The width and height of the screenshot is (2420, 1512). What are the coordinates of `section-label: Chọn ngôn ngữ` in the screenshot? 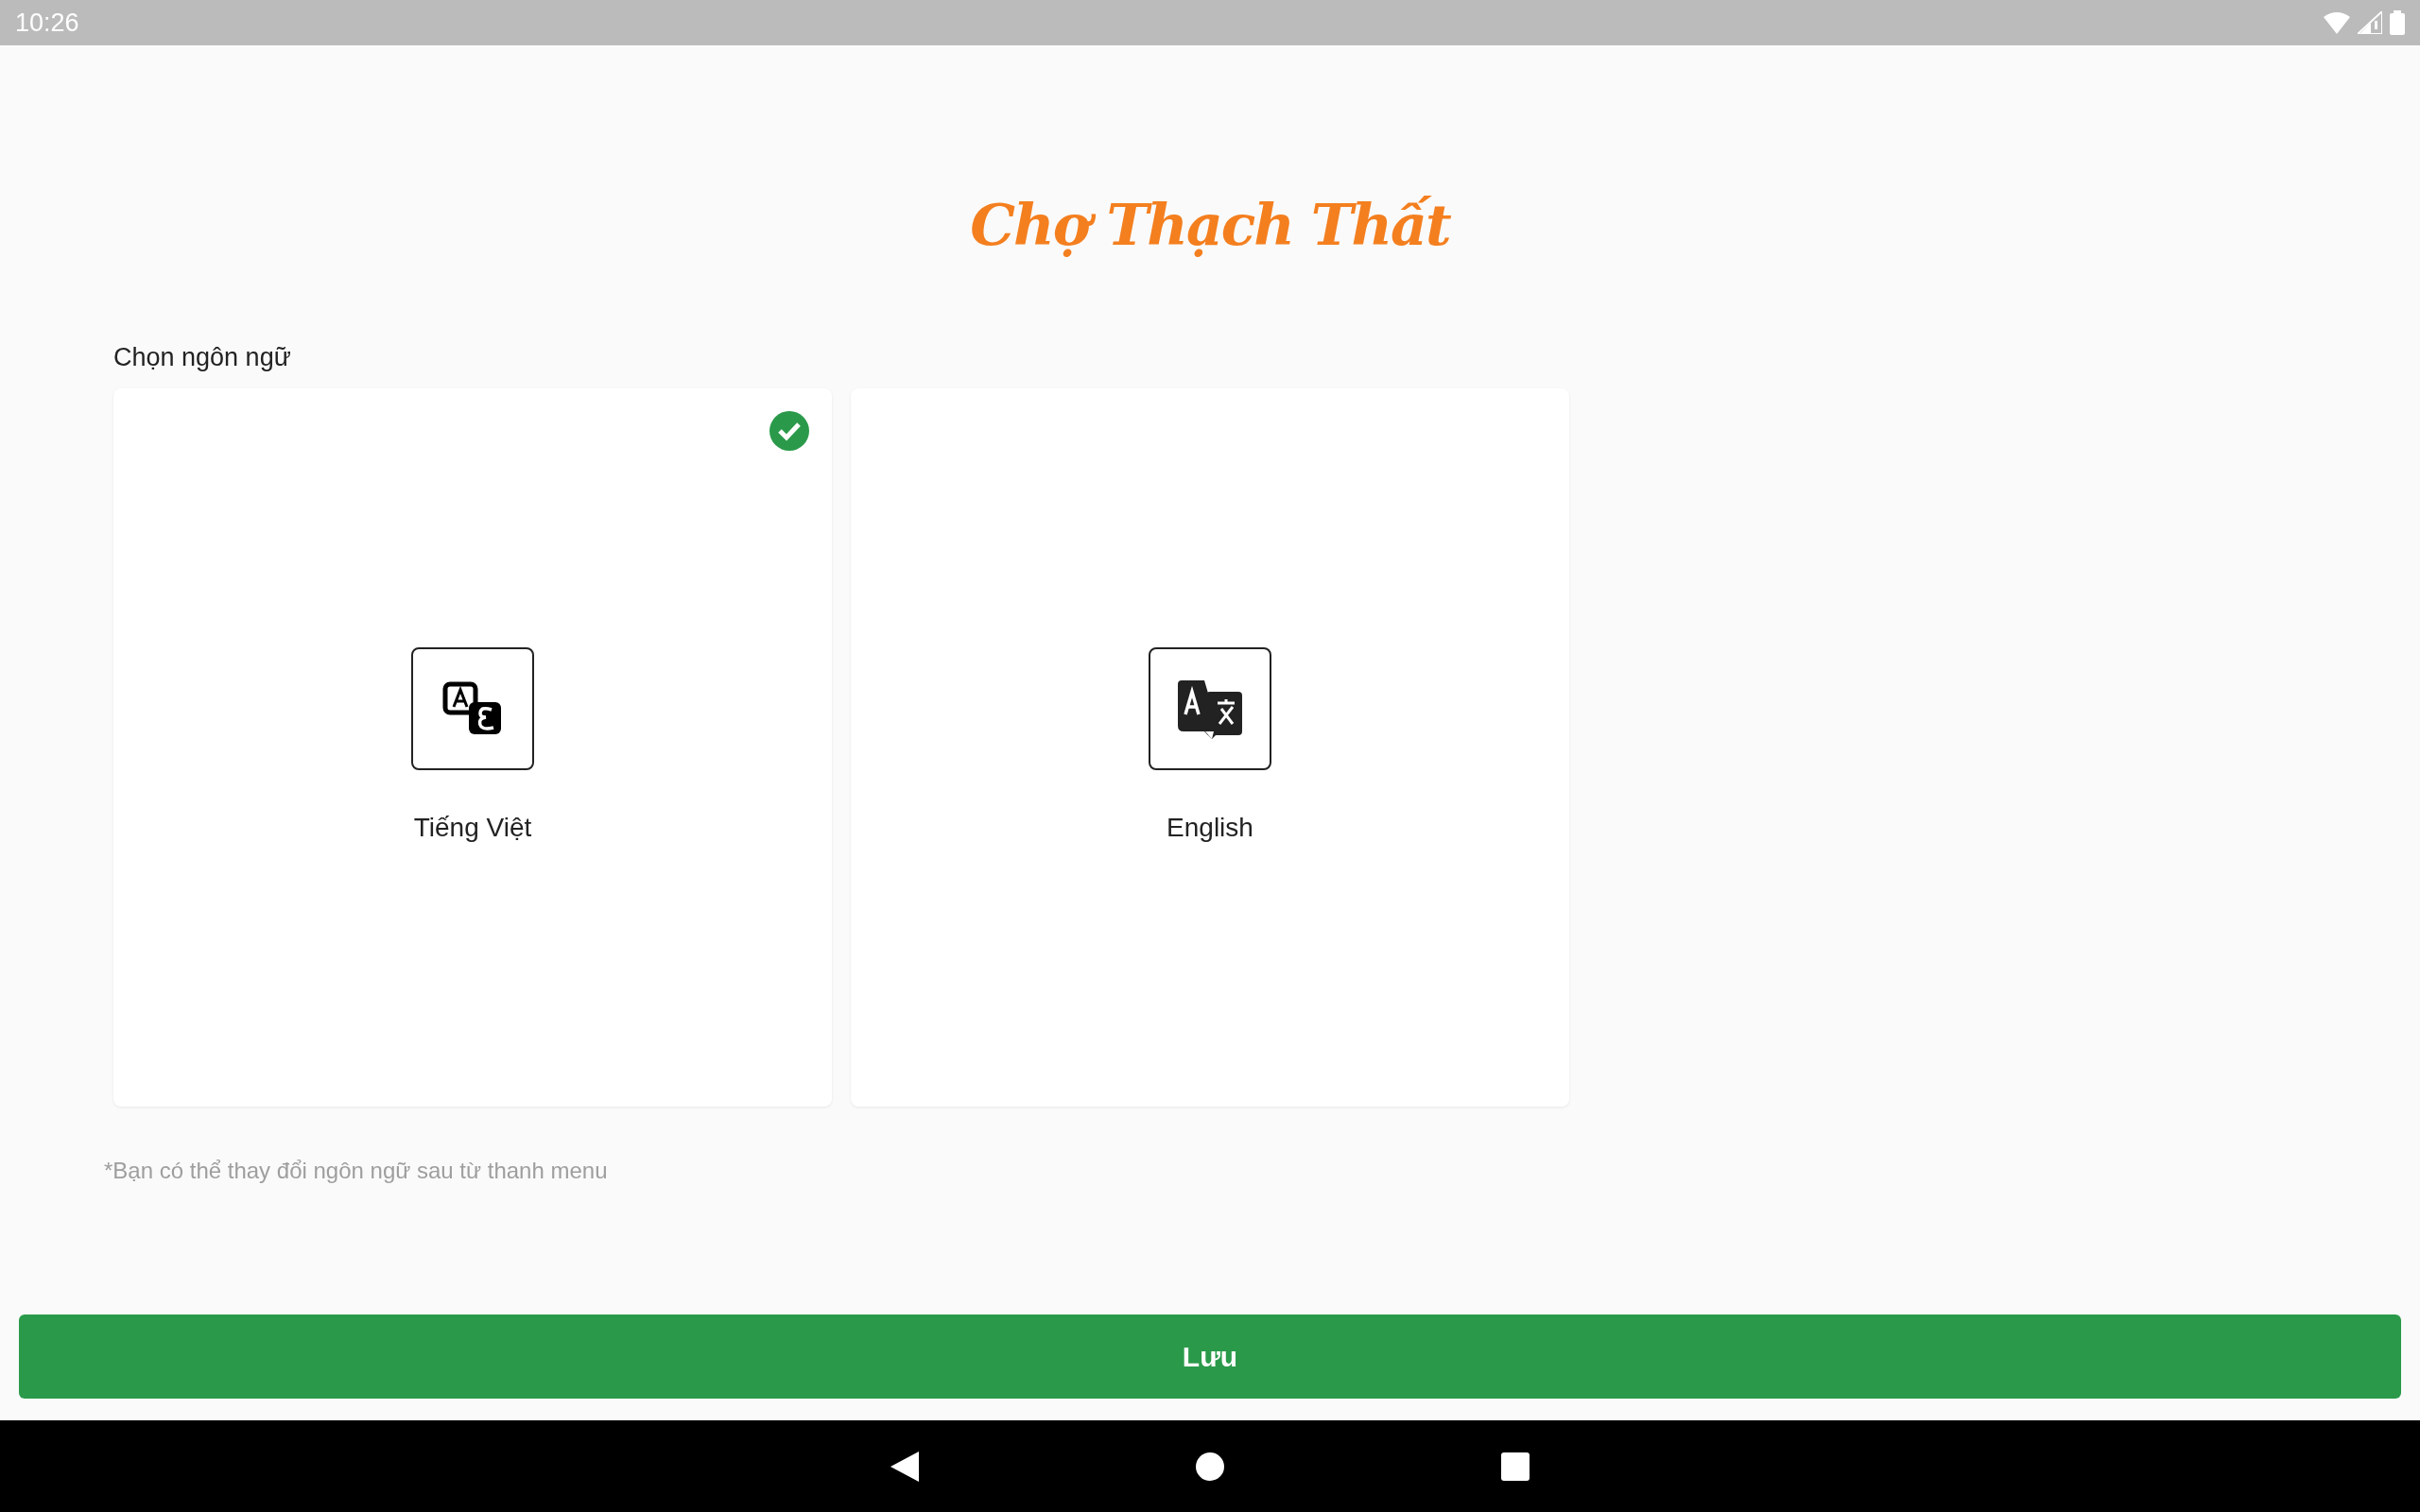 It's located at (202, 357).